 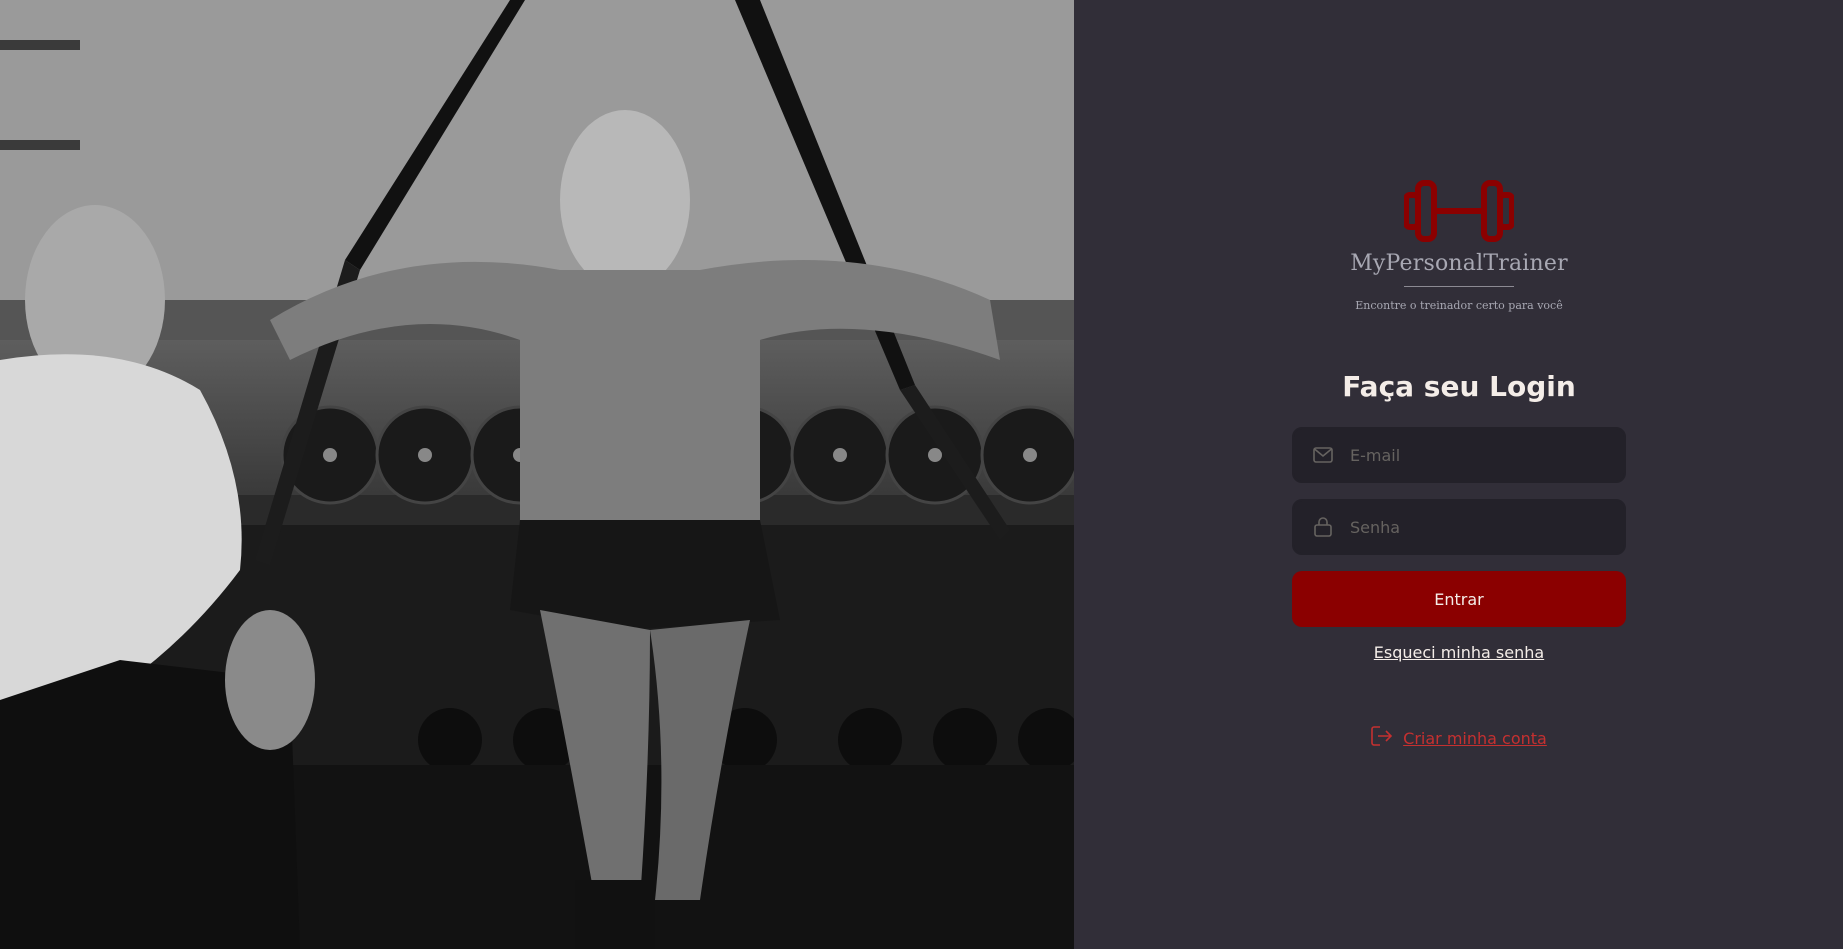 What do you see at coordinates (1323, 455) in the screenshot?
I see `mail-icon` at bounding box center [1323, 455].